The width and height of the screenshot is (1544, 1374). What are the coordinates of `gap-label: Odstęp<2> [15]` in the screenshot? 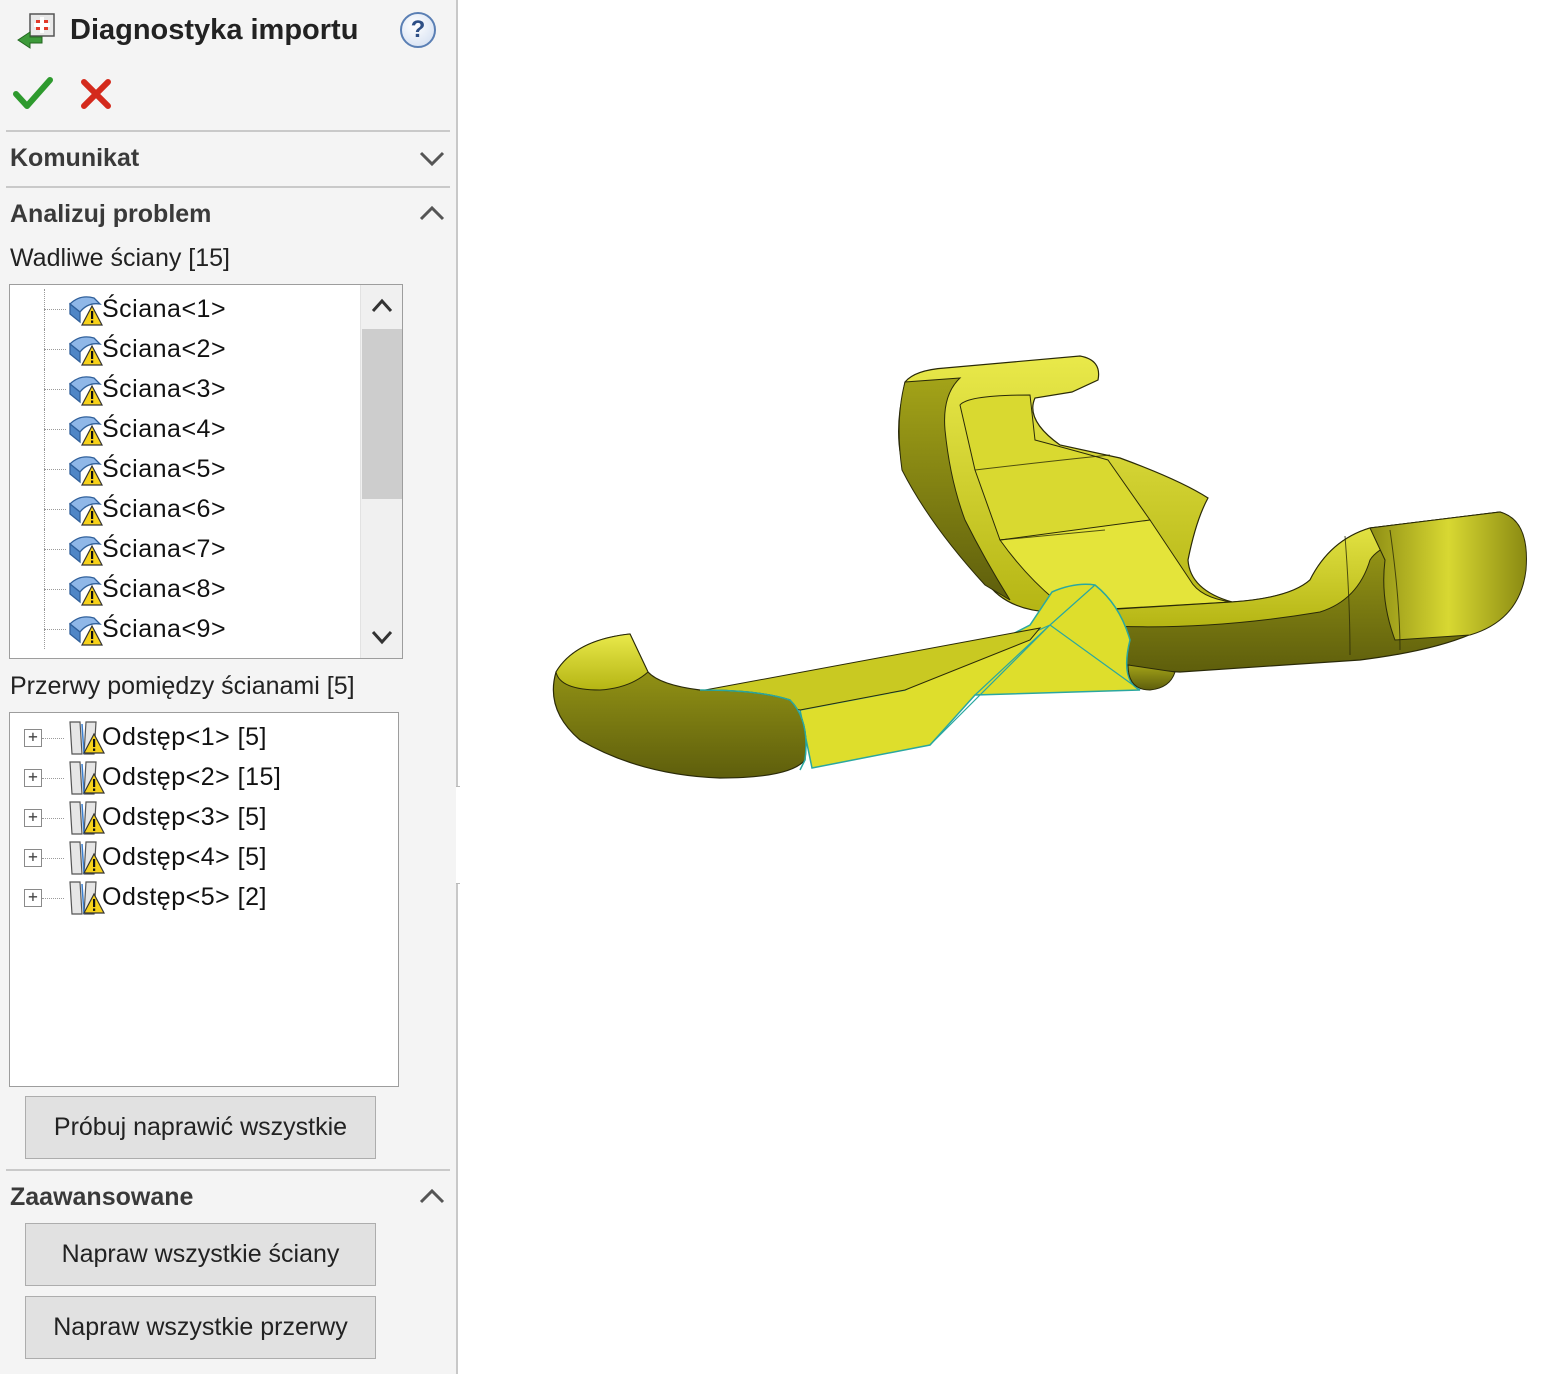 It's located at (192, 777).